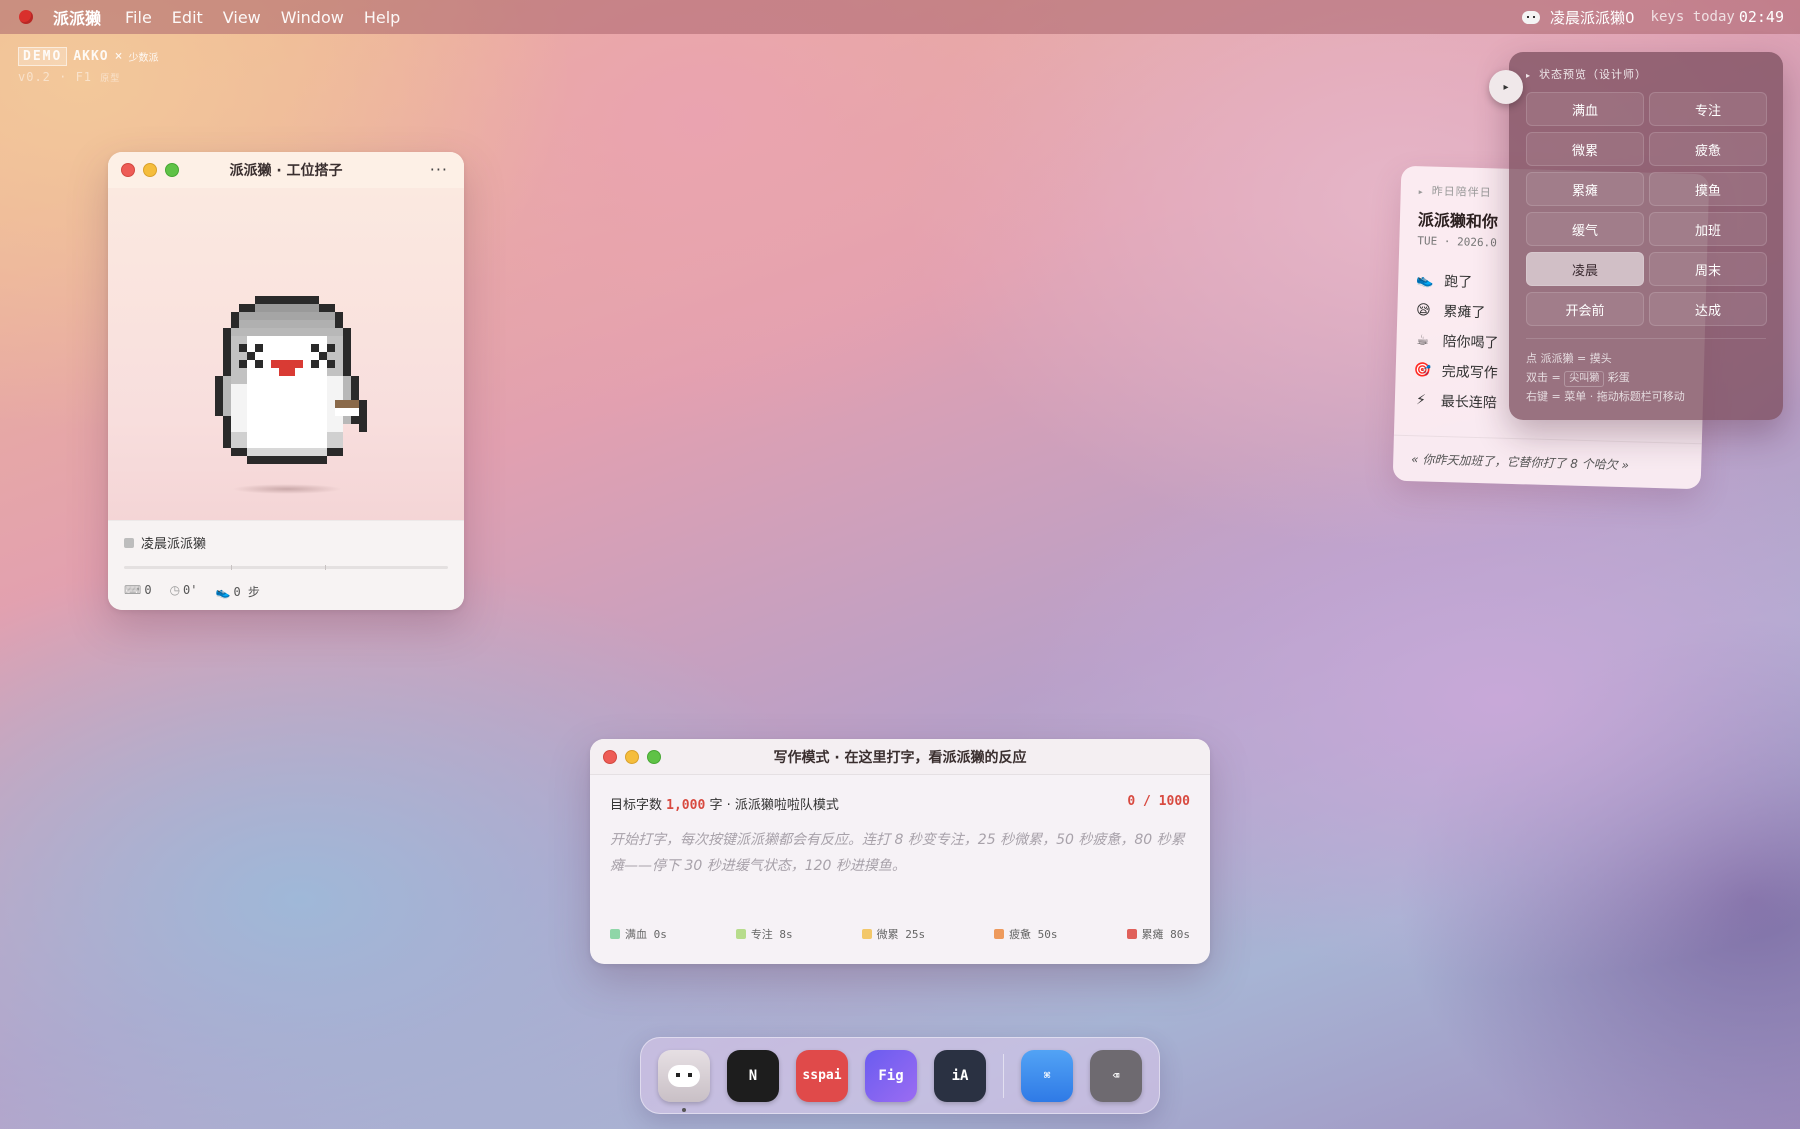 The image size is (1800, 1129). Describe the element at coordinates (1585, 269) in the screenshot. I see `state-button-late-night: 凌晨` at that location.